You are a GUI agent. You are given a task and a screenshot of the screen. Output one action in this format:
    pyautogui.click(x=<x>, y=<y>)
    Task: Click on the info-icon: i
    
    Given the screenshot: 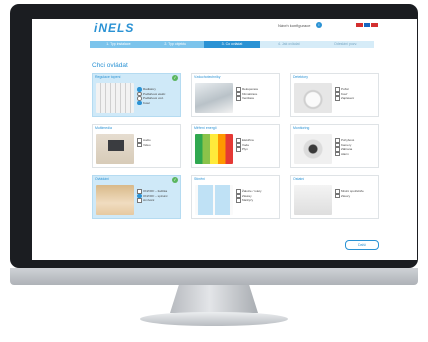 What is the action you would take?
    pyautogui.click(x=319, y=25)
    